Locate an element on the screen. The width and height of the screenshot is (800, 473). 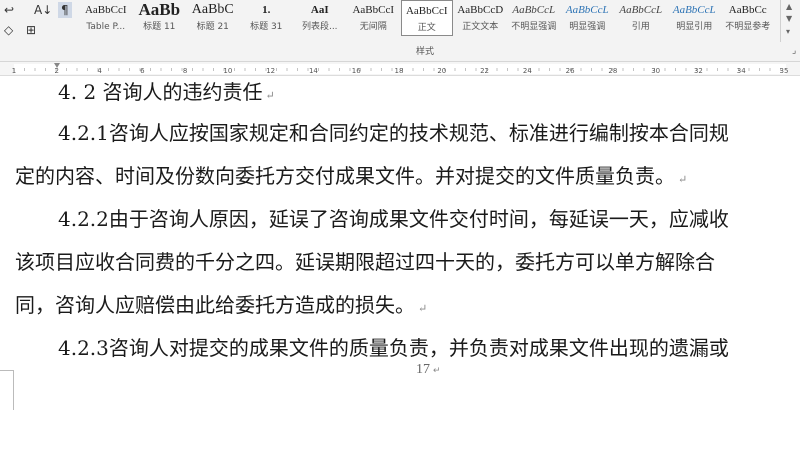
style-name: 标题 11 is located at coordinates (159, 27).